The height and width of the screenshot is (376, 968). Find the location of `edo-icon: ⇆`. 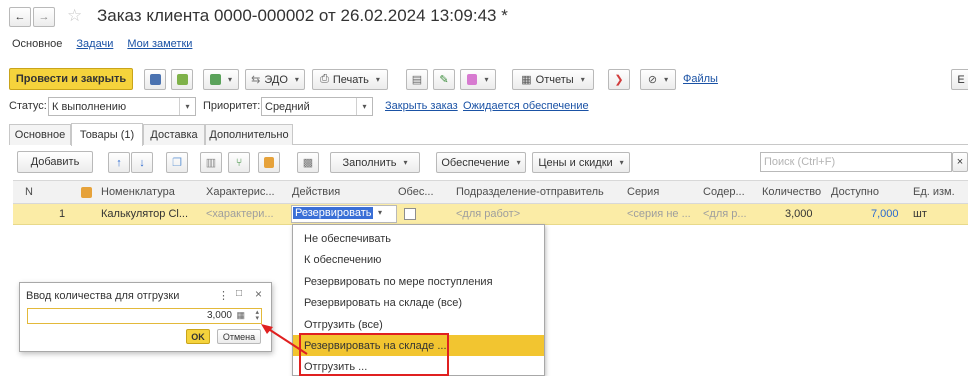

edo-icon: ⇆ is located at coordinates (256, 80).